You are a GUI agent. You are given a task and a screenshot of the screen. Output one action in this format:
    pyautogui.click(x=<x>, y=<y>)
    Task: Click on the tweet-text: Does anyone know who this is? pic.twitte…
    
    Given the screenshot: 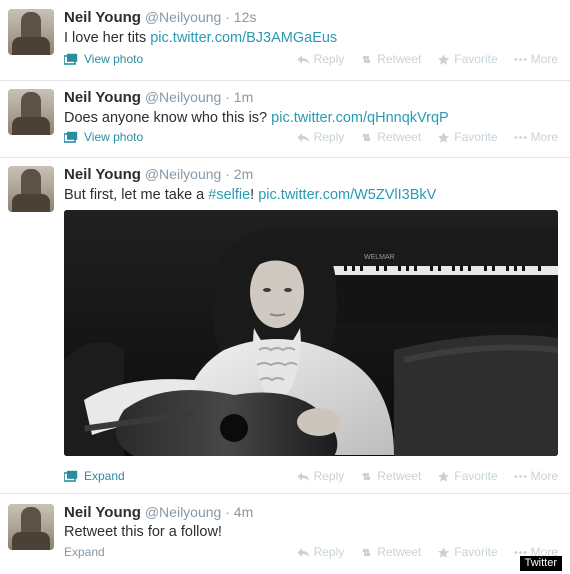 What is the action you would take?
    pyautogui.click(x=256, y=118)
    